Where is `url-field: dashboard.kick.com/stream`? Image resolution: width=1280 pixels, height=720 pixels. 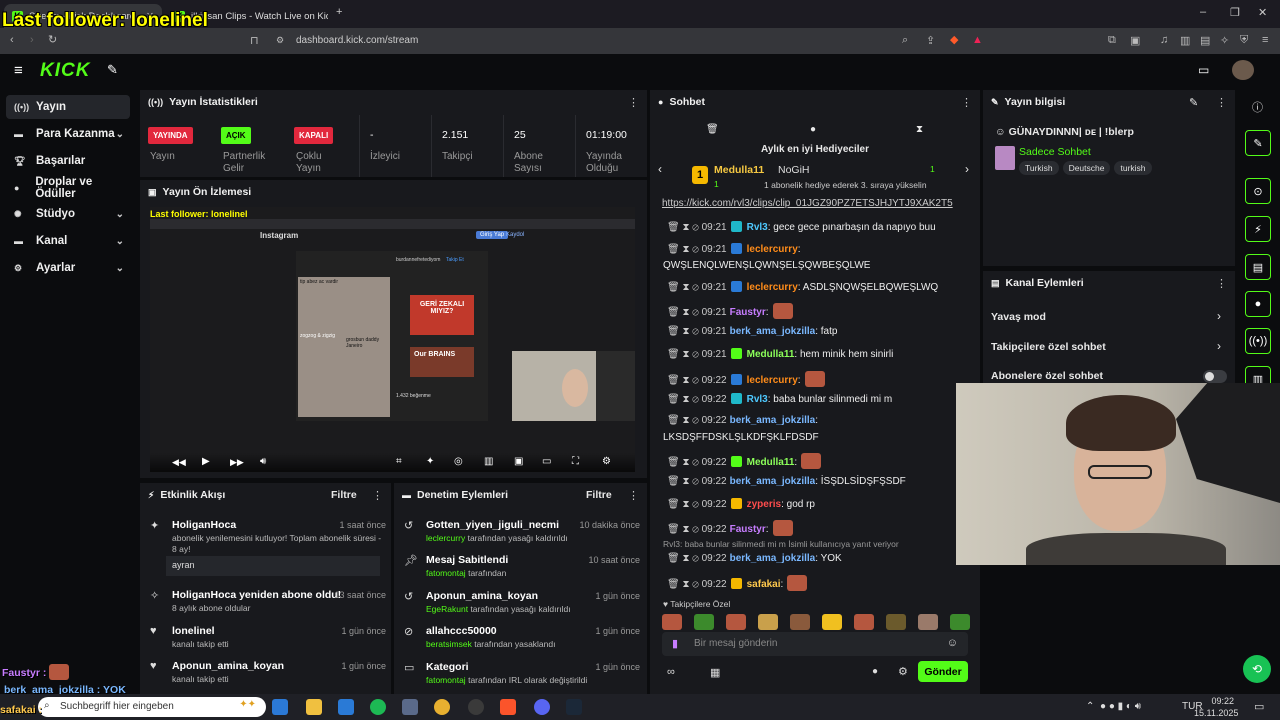
url-field: dashboard.kick.com/stream is located at coordinates (630, 41).